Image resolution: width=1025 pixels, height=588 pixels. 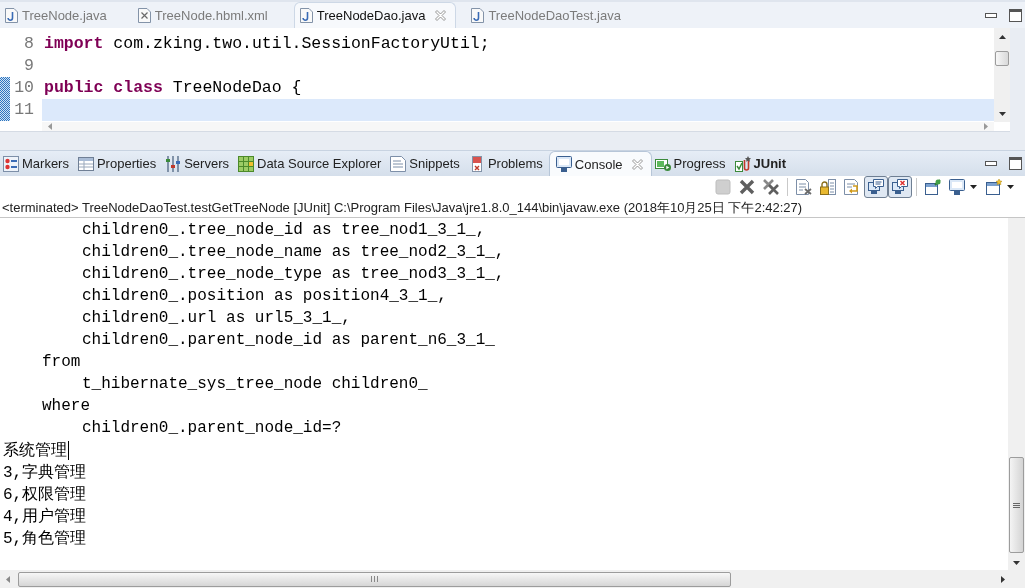 What do you see at coordinates (23, 110) in the screenshot?
I see `line-number: 11` at bounding box center [23, 110].